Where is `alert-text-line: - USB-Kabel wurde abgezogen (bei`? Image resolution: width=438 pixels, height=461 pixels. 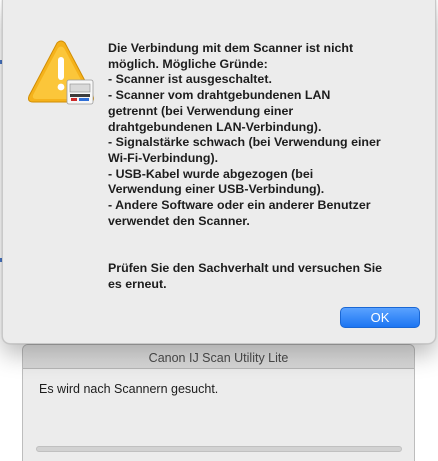
alert-text-line: - USB-Kabel wurde abgezogen (bei is located at coordinates (211, 173).